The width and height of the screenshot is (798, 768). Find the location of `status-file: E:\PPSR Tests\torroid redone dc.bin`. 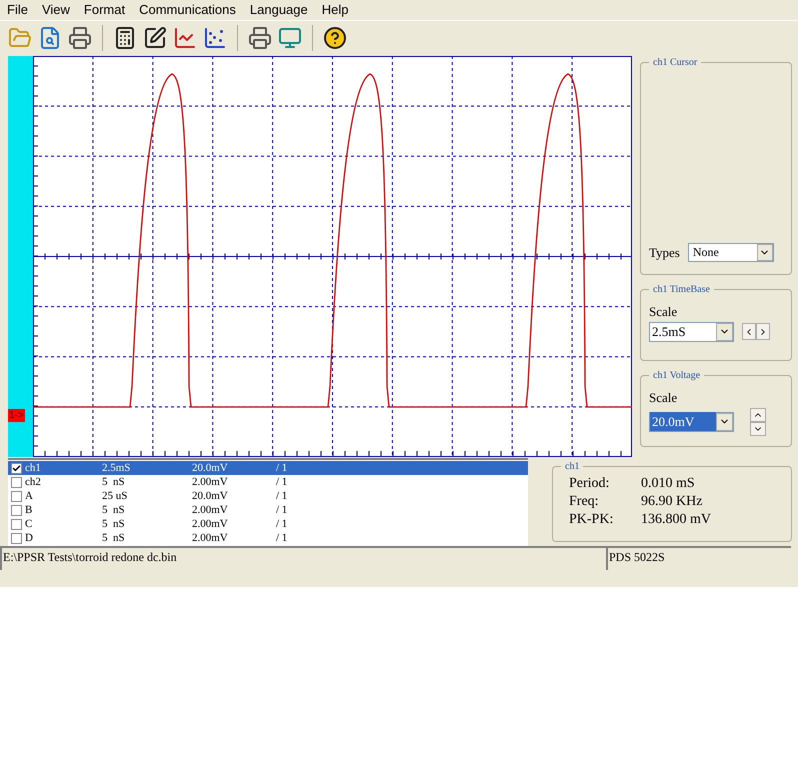

status-file: E:\PPSR Tests\torroid redone dc.bin is located at coordinates (303, 558).